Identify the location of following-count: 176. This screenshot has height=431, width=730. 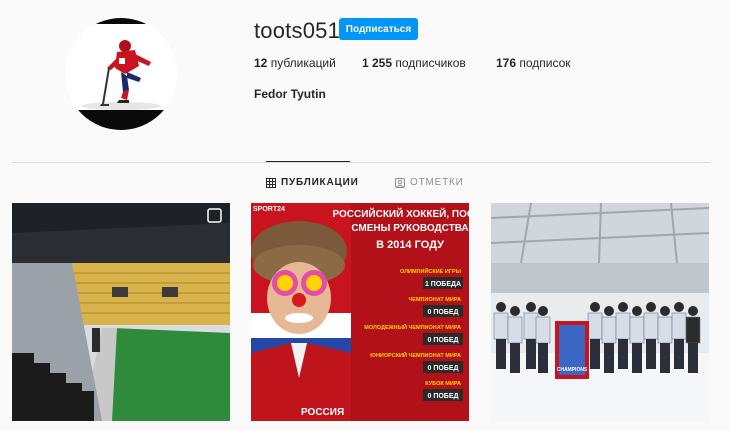
(506, 63).